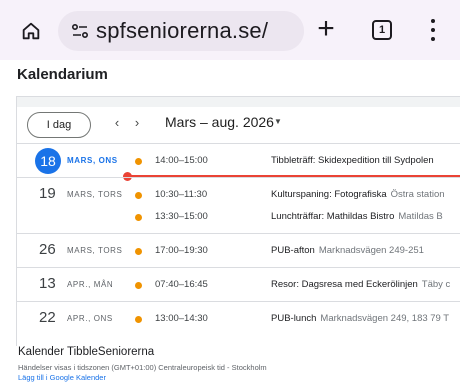 The height and width of the screenshot is (387, 460). Describe the element at coordinates (137, 122) in the screenshot. I see `chevron-right-icon: ›` at that location.